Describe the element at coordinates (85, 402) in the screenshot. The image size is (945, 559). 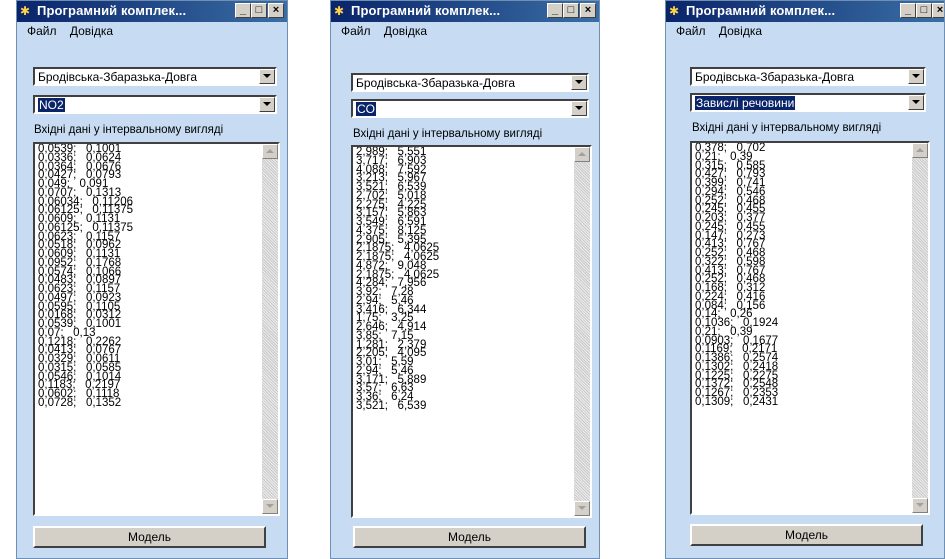
I see `list-item: 0,0728; 0,1352` at that location.